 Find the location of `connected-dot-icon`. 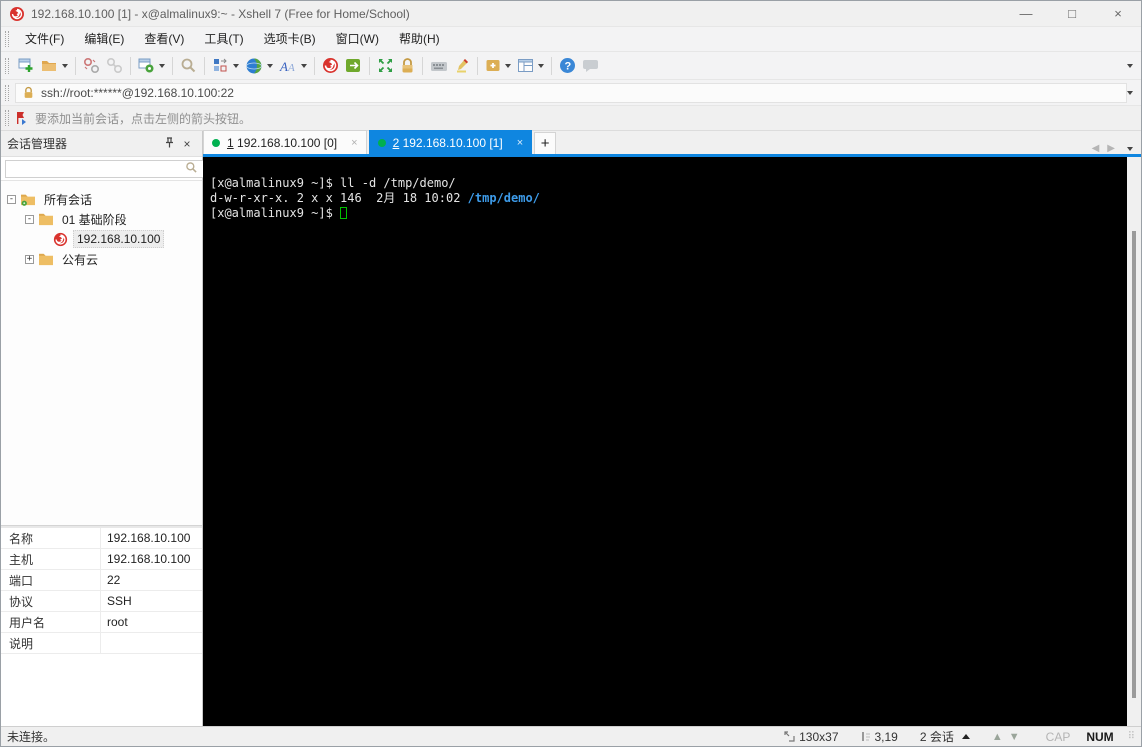

connected-dot-icon is located at coordinates (216, 142).